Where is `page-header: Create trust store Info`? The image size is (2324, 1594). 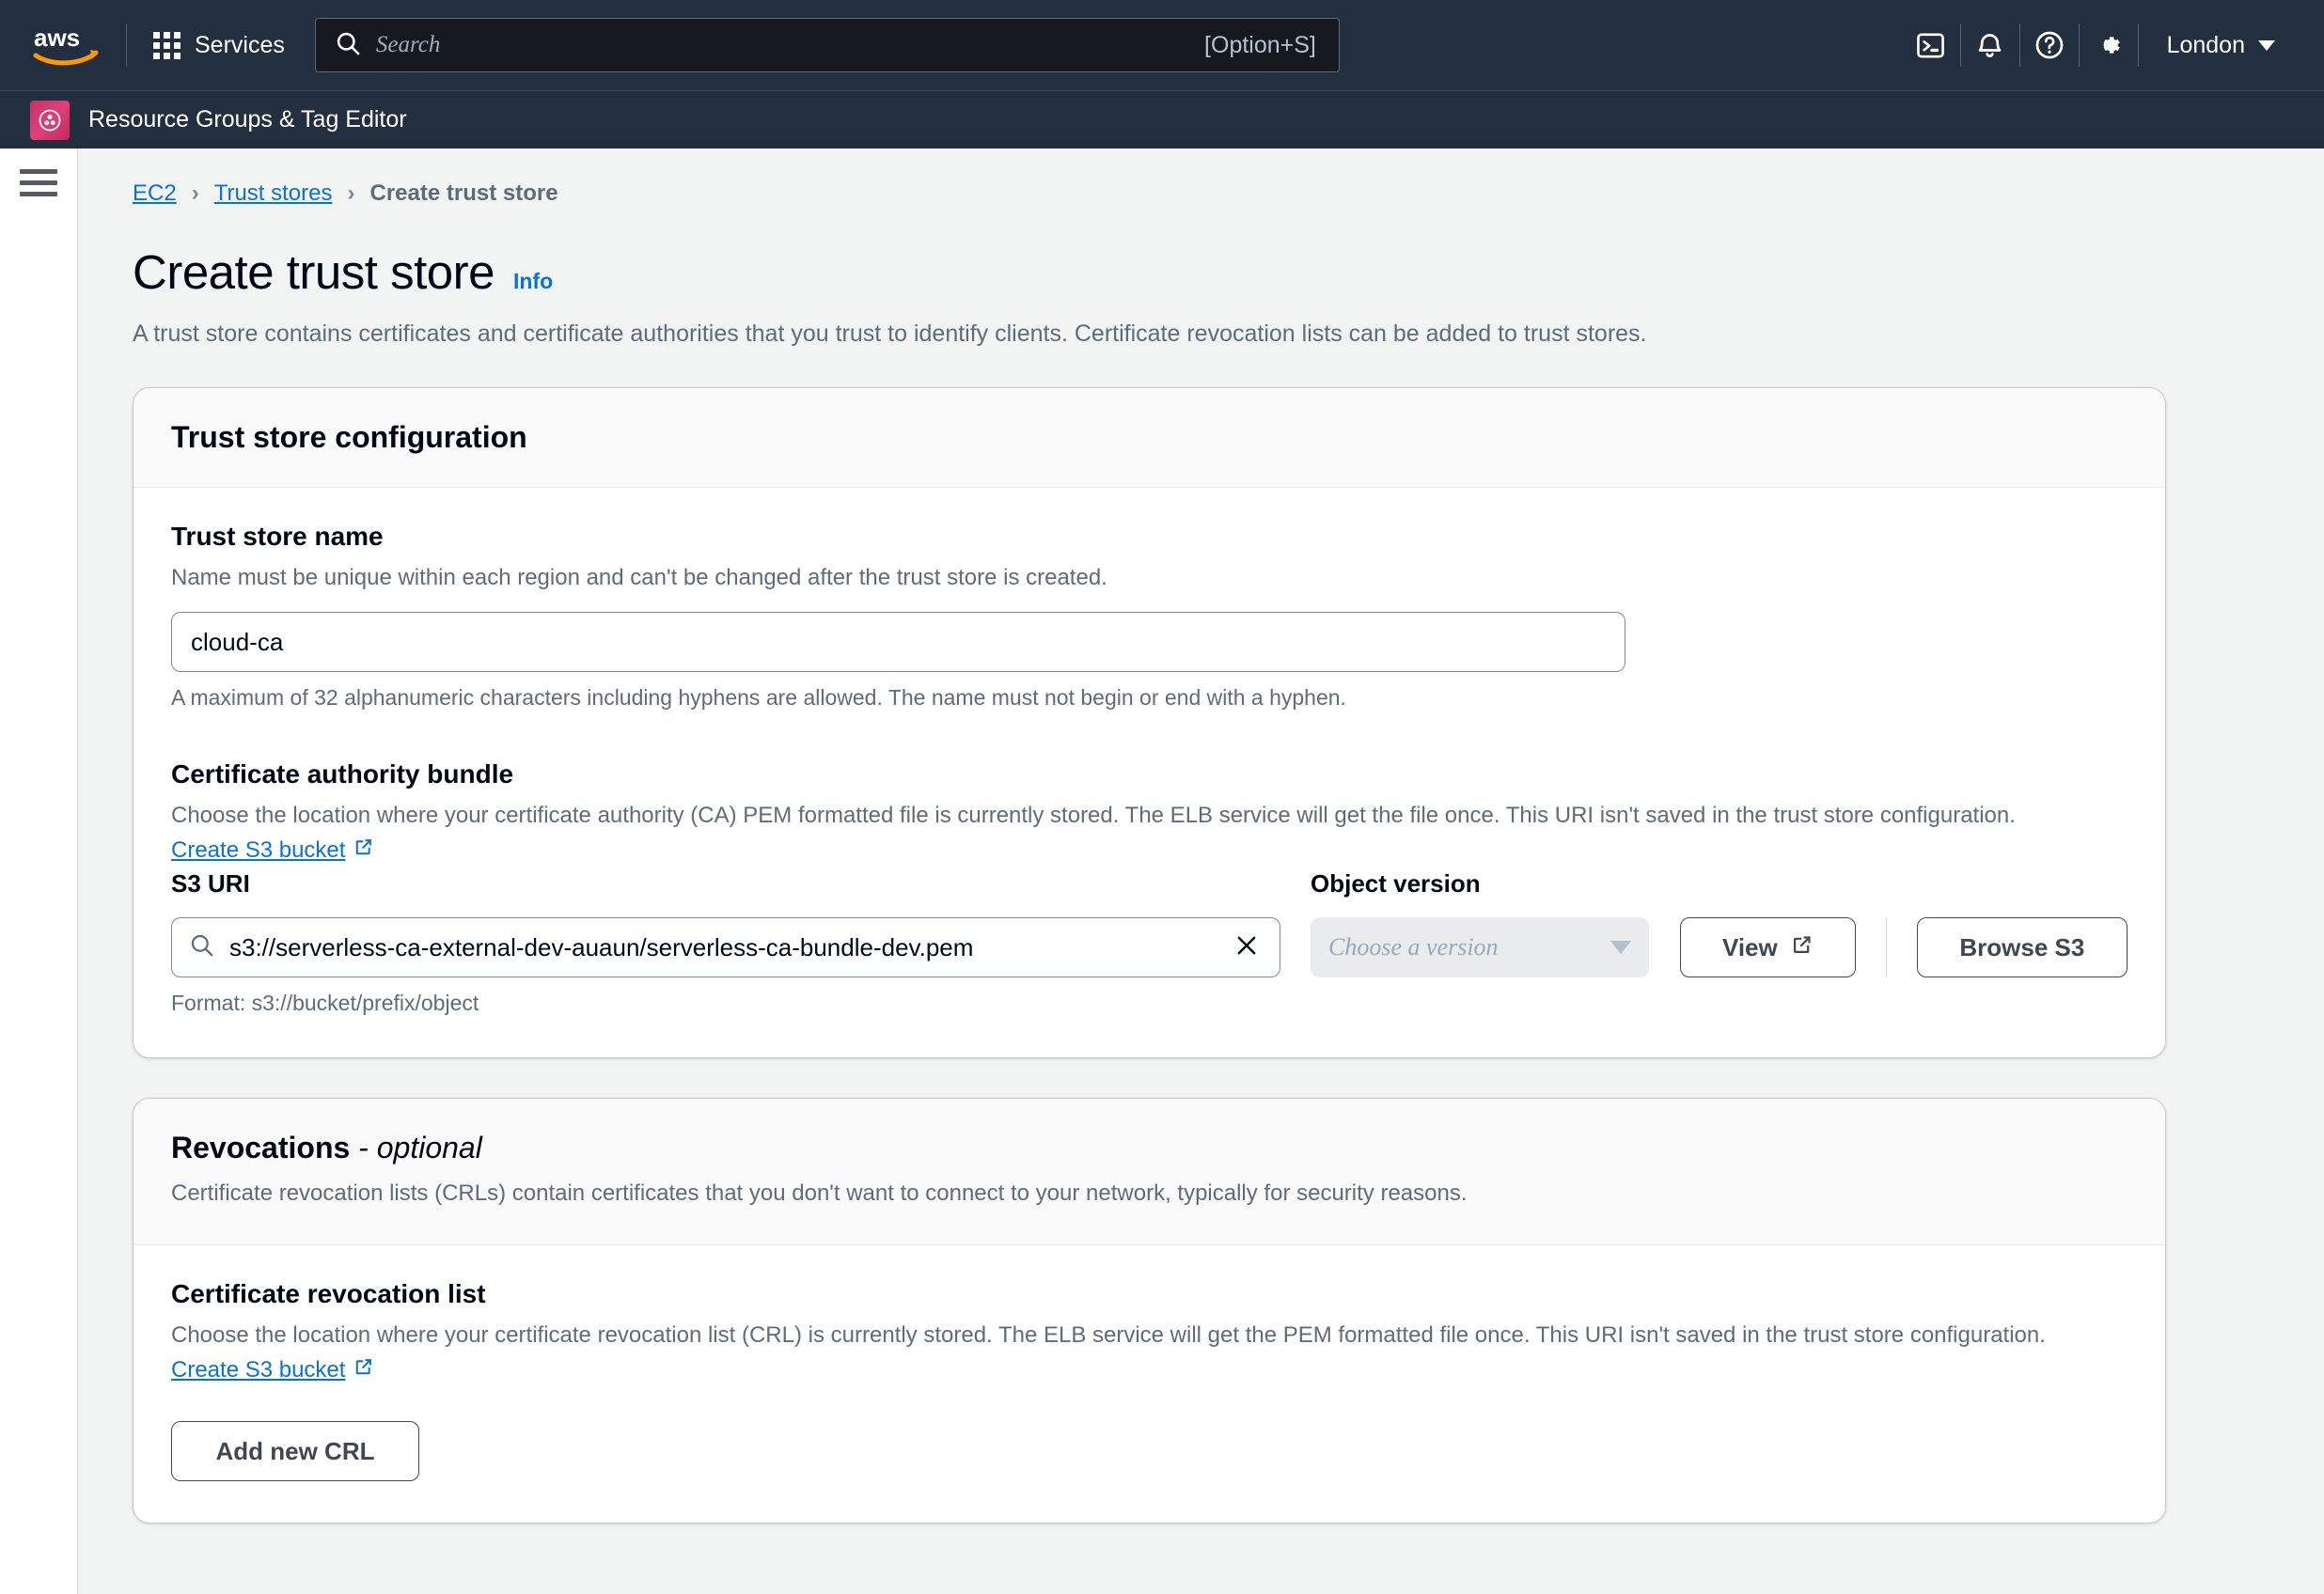 page-header: Create trust store Info is located at coordinates (1228, 272).